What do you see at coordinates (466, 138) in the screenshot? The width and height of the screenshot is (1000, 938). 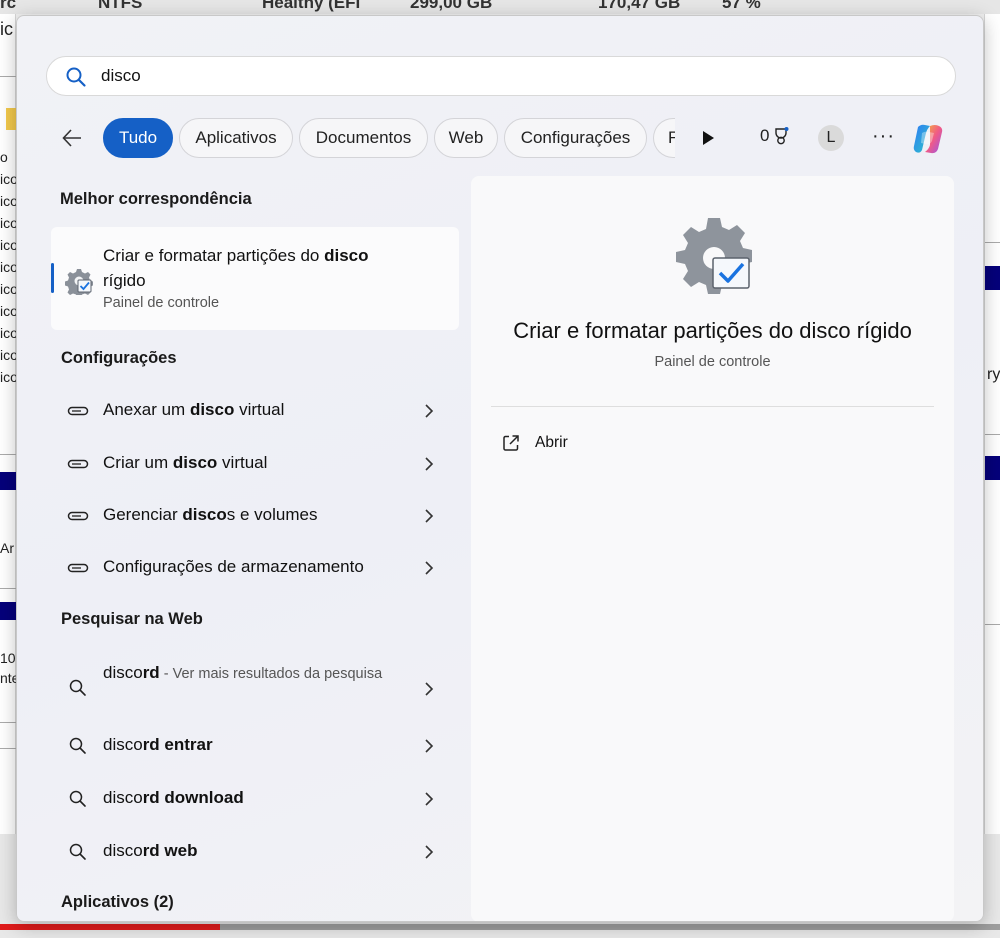 I see `tab-web: Web` at bounding box center [466, 138].